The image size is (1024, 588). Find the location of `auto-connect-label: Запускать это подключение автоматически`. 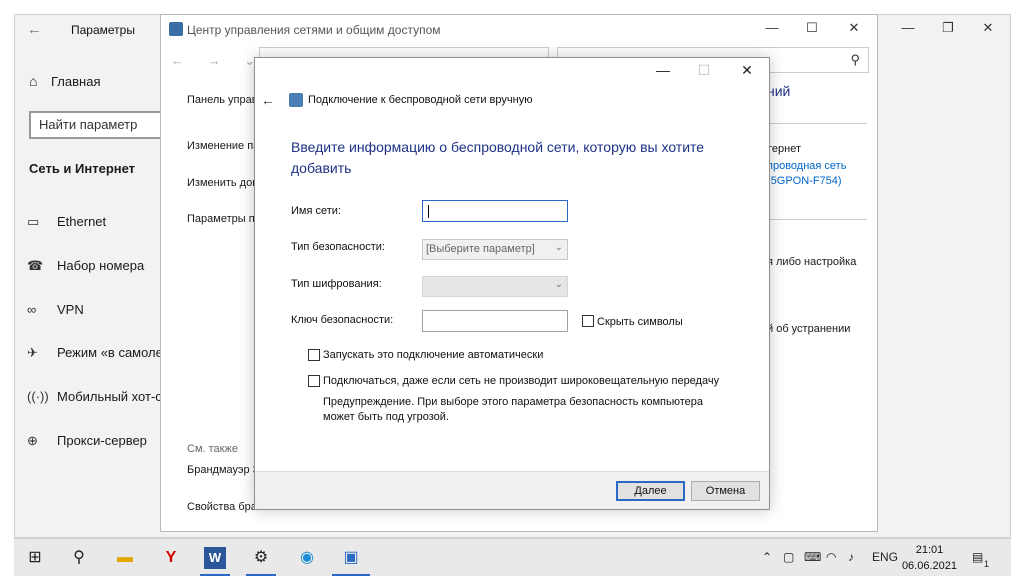

auto-connect-label: Запускать это подключение автоматически is located at coordinates (433, 355).